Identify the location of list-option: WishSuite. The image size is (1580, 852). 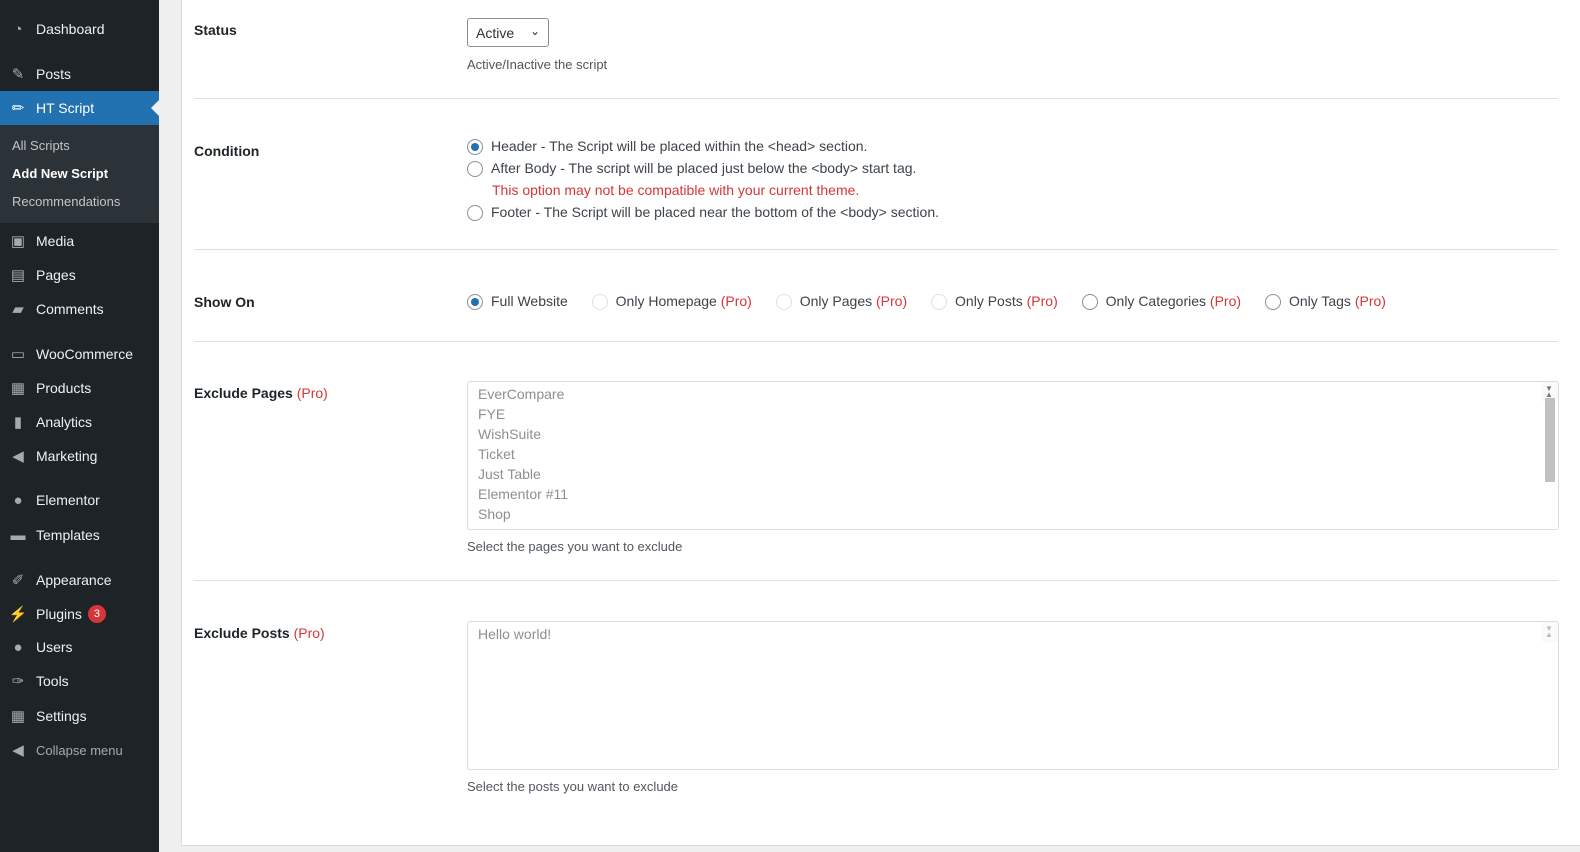
(1013, 434).